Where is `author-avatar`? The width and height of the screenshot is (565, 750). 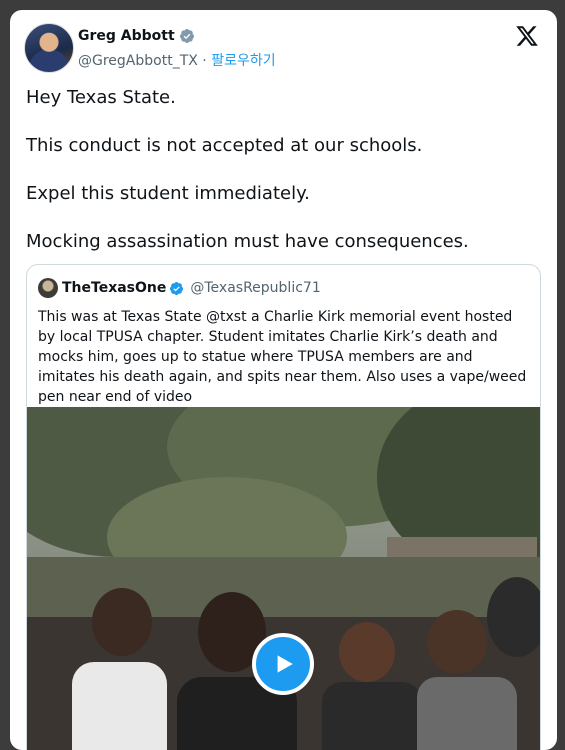
author-avatar is located at coordinates (49, 48).